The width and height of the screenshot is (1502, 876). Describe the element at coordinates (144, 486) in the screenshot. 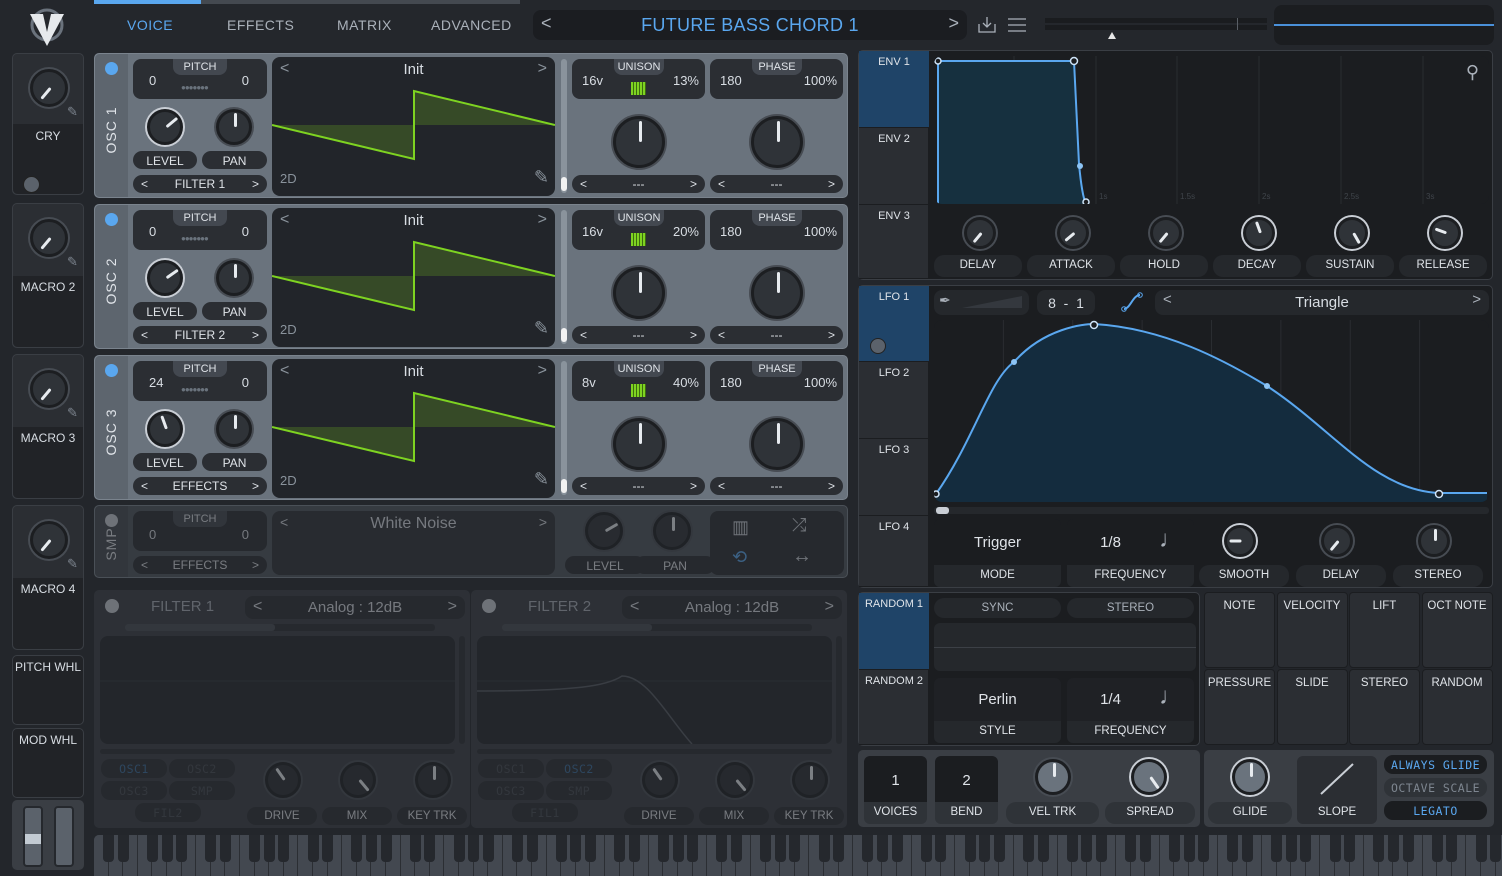

I see `prev-icon: <` at that location.